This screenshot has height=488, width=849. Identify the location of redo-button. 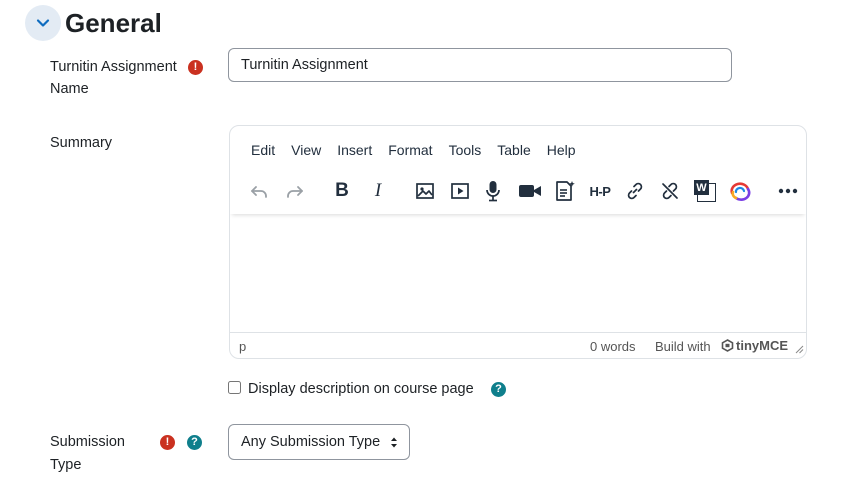
(295, 191).